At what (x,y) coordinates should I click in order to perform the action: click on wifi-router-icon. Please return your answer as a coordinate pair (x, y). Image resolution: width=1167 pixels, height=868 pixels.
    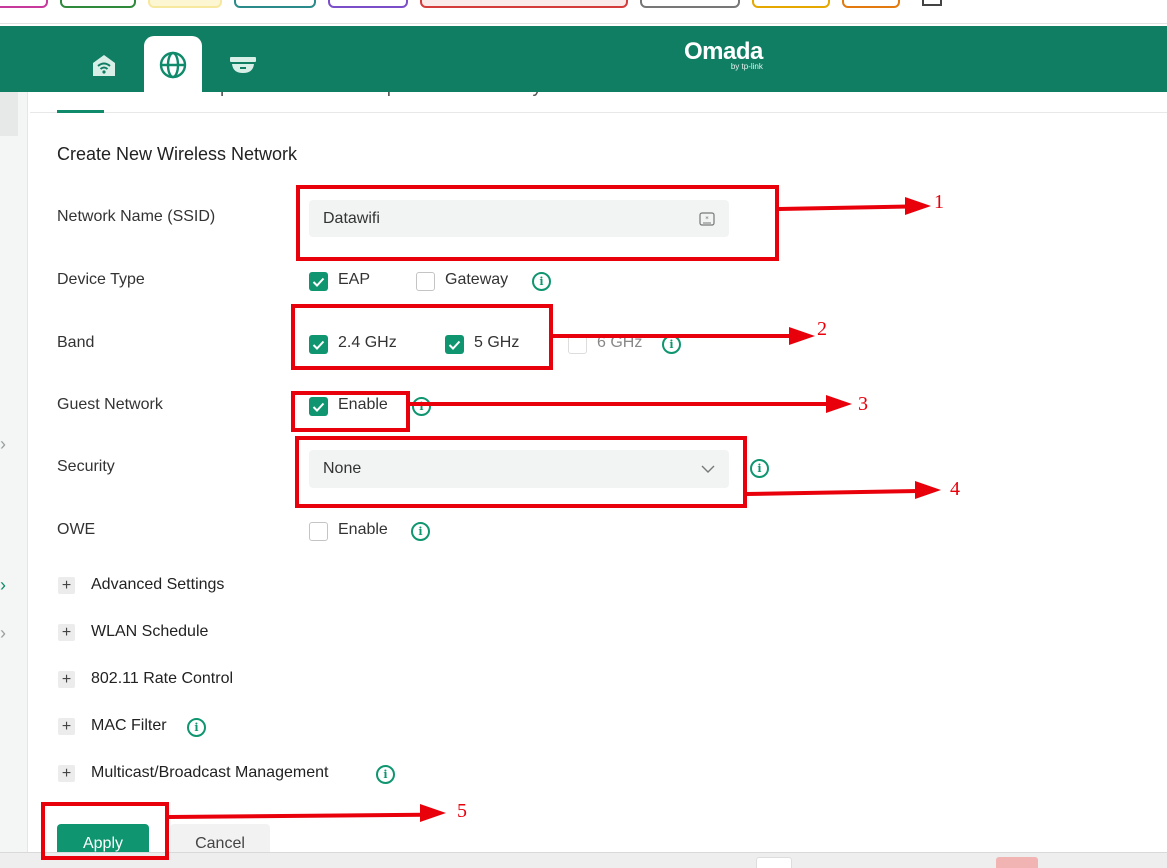
    Looking at the image, I should click on (104, 65).